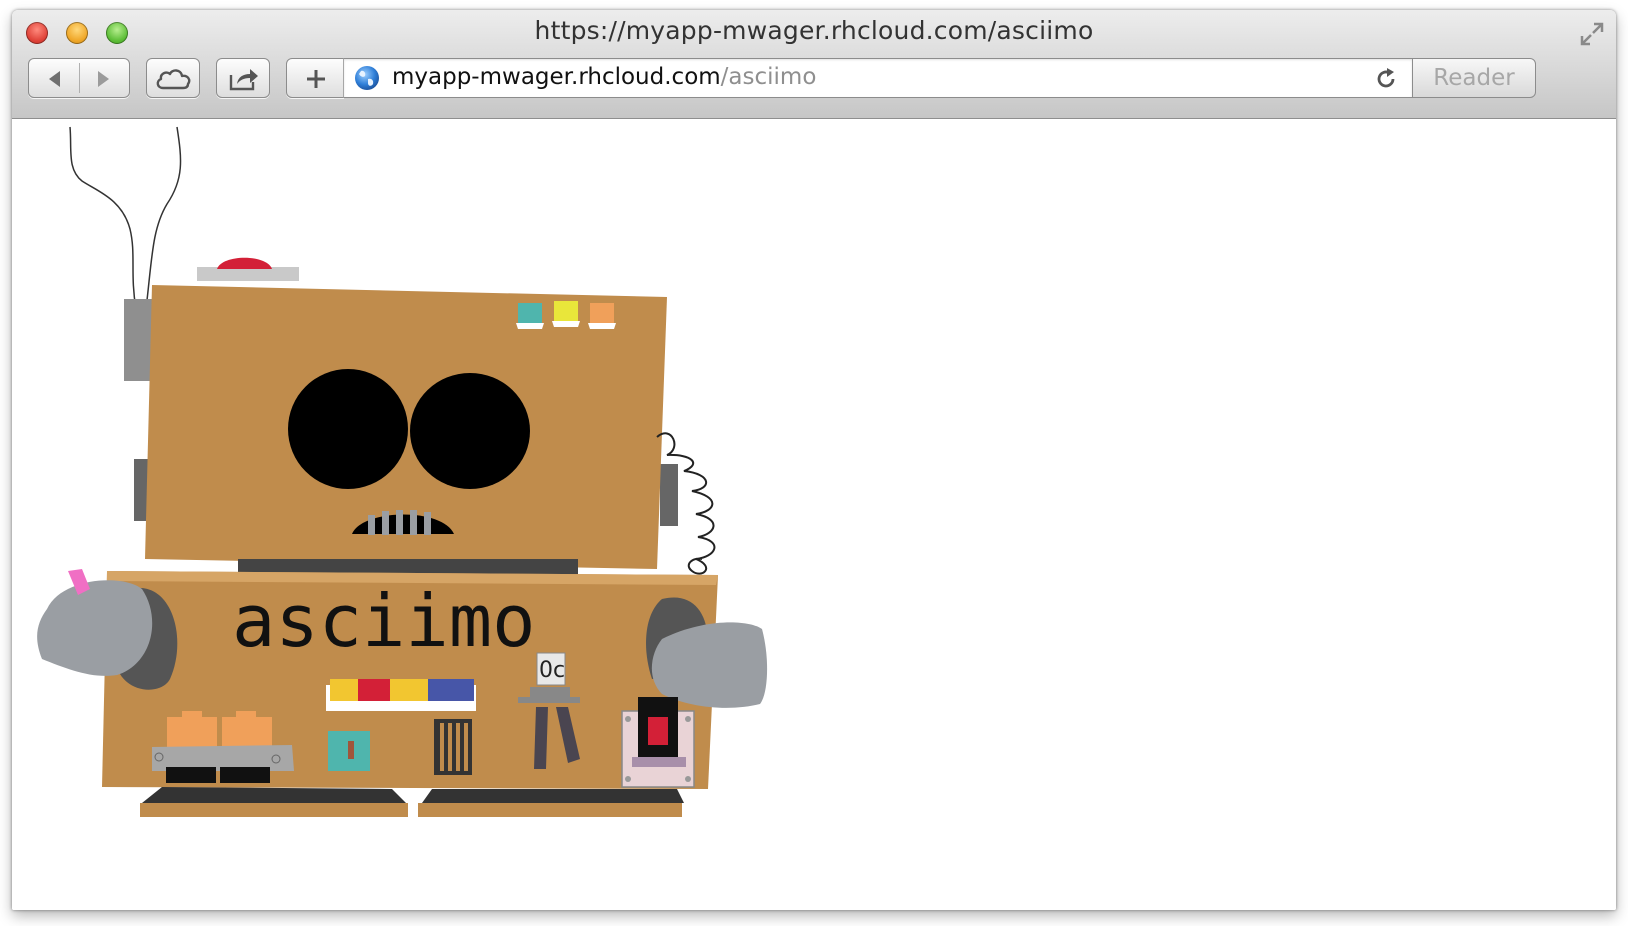 This screenshot has height=926, width=1628. Describe the element at coordinates (878, 78) in the screenshot. I see `address-bar: myapp-mwager.rhcloud.com/asciimo` at that location.